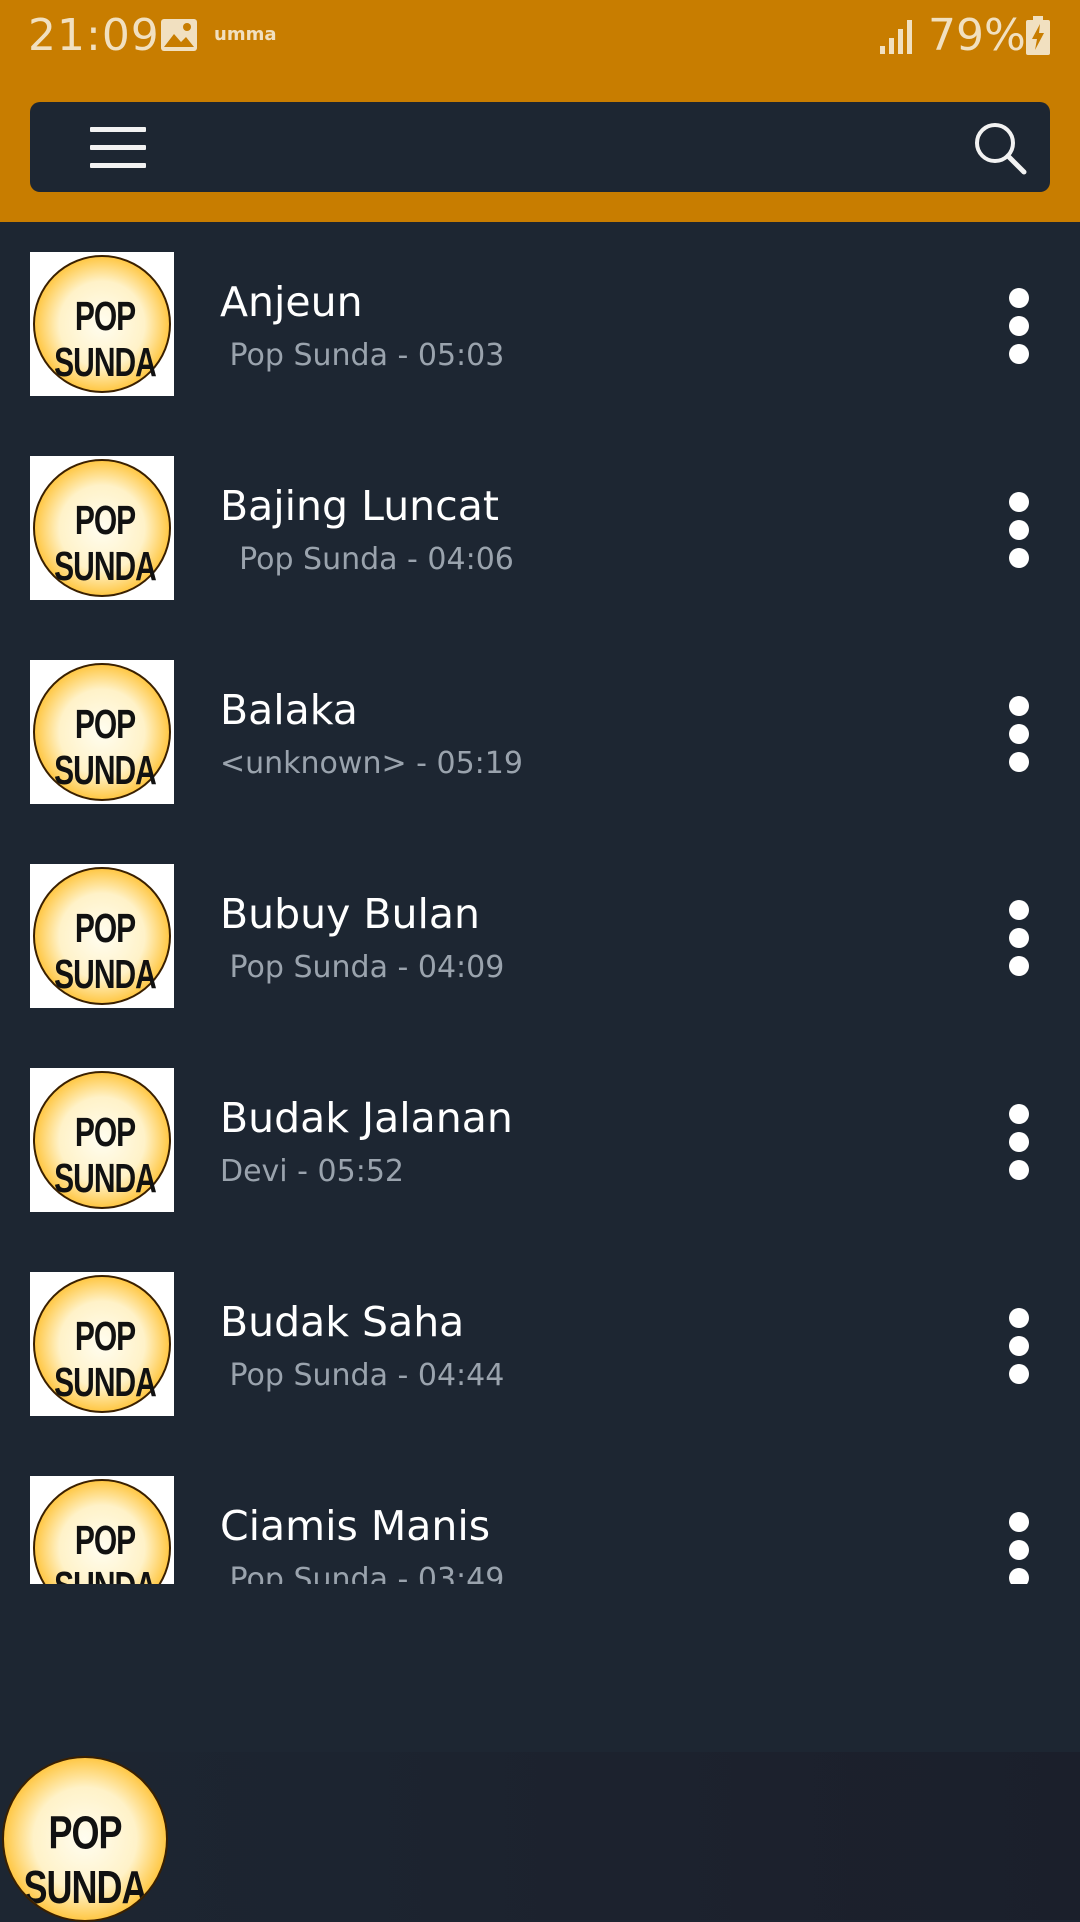 This screenshot has height=1922, width=1080. I want to click on song-title: Bajing Luncat, so click(359, 506).